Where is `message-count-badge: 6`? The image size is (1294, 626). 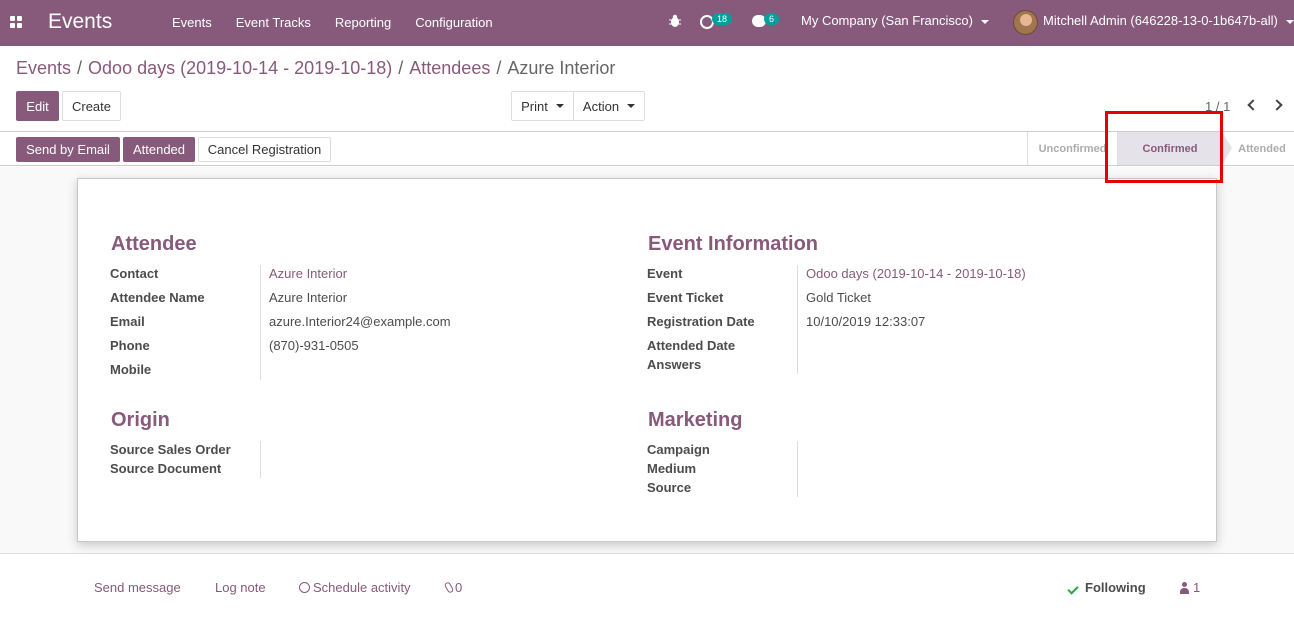 message-count-badge: 6 is located at coordinates (772, 19).